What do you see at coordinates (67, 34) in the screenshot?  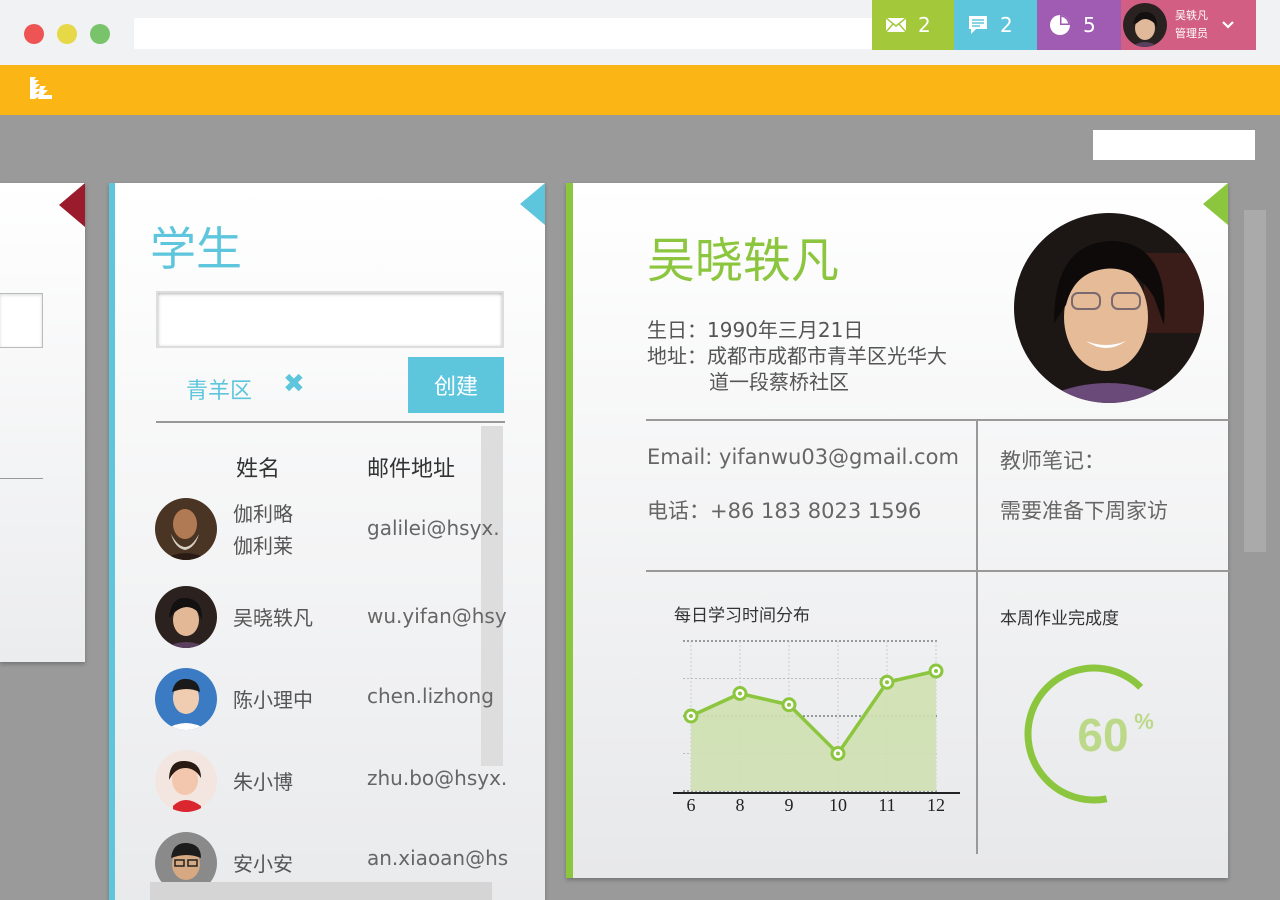 I see `window-minimize-dot` at bounding box center [67, 34].